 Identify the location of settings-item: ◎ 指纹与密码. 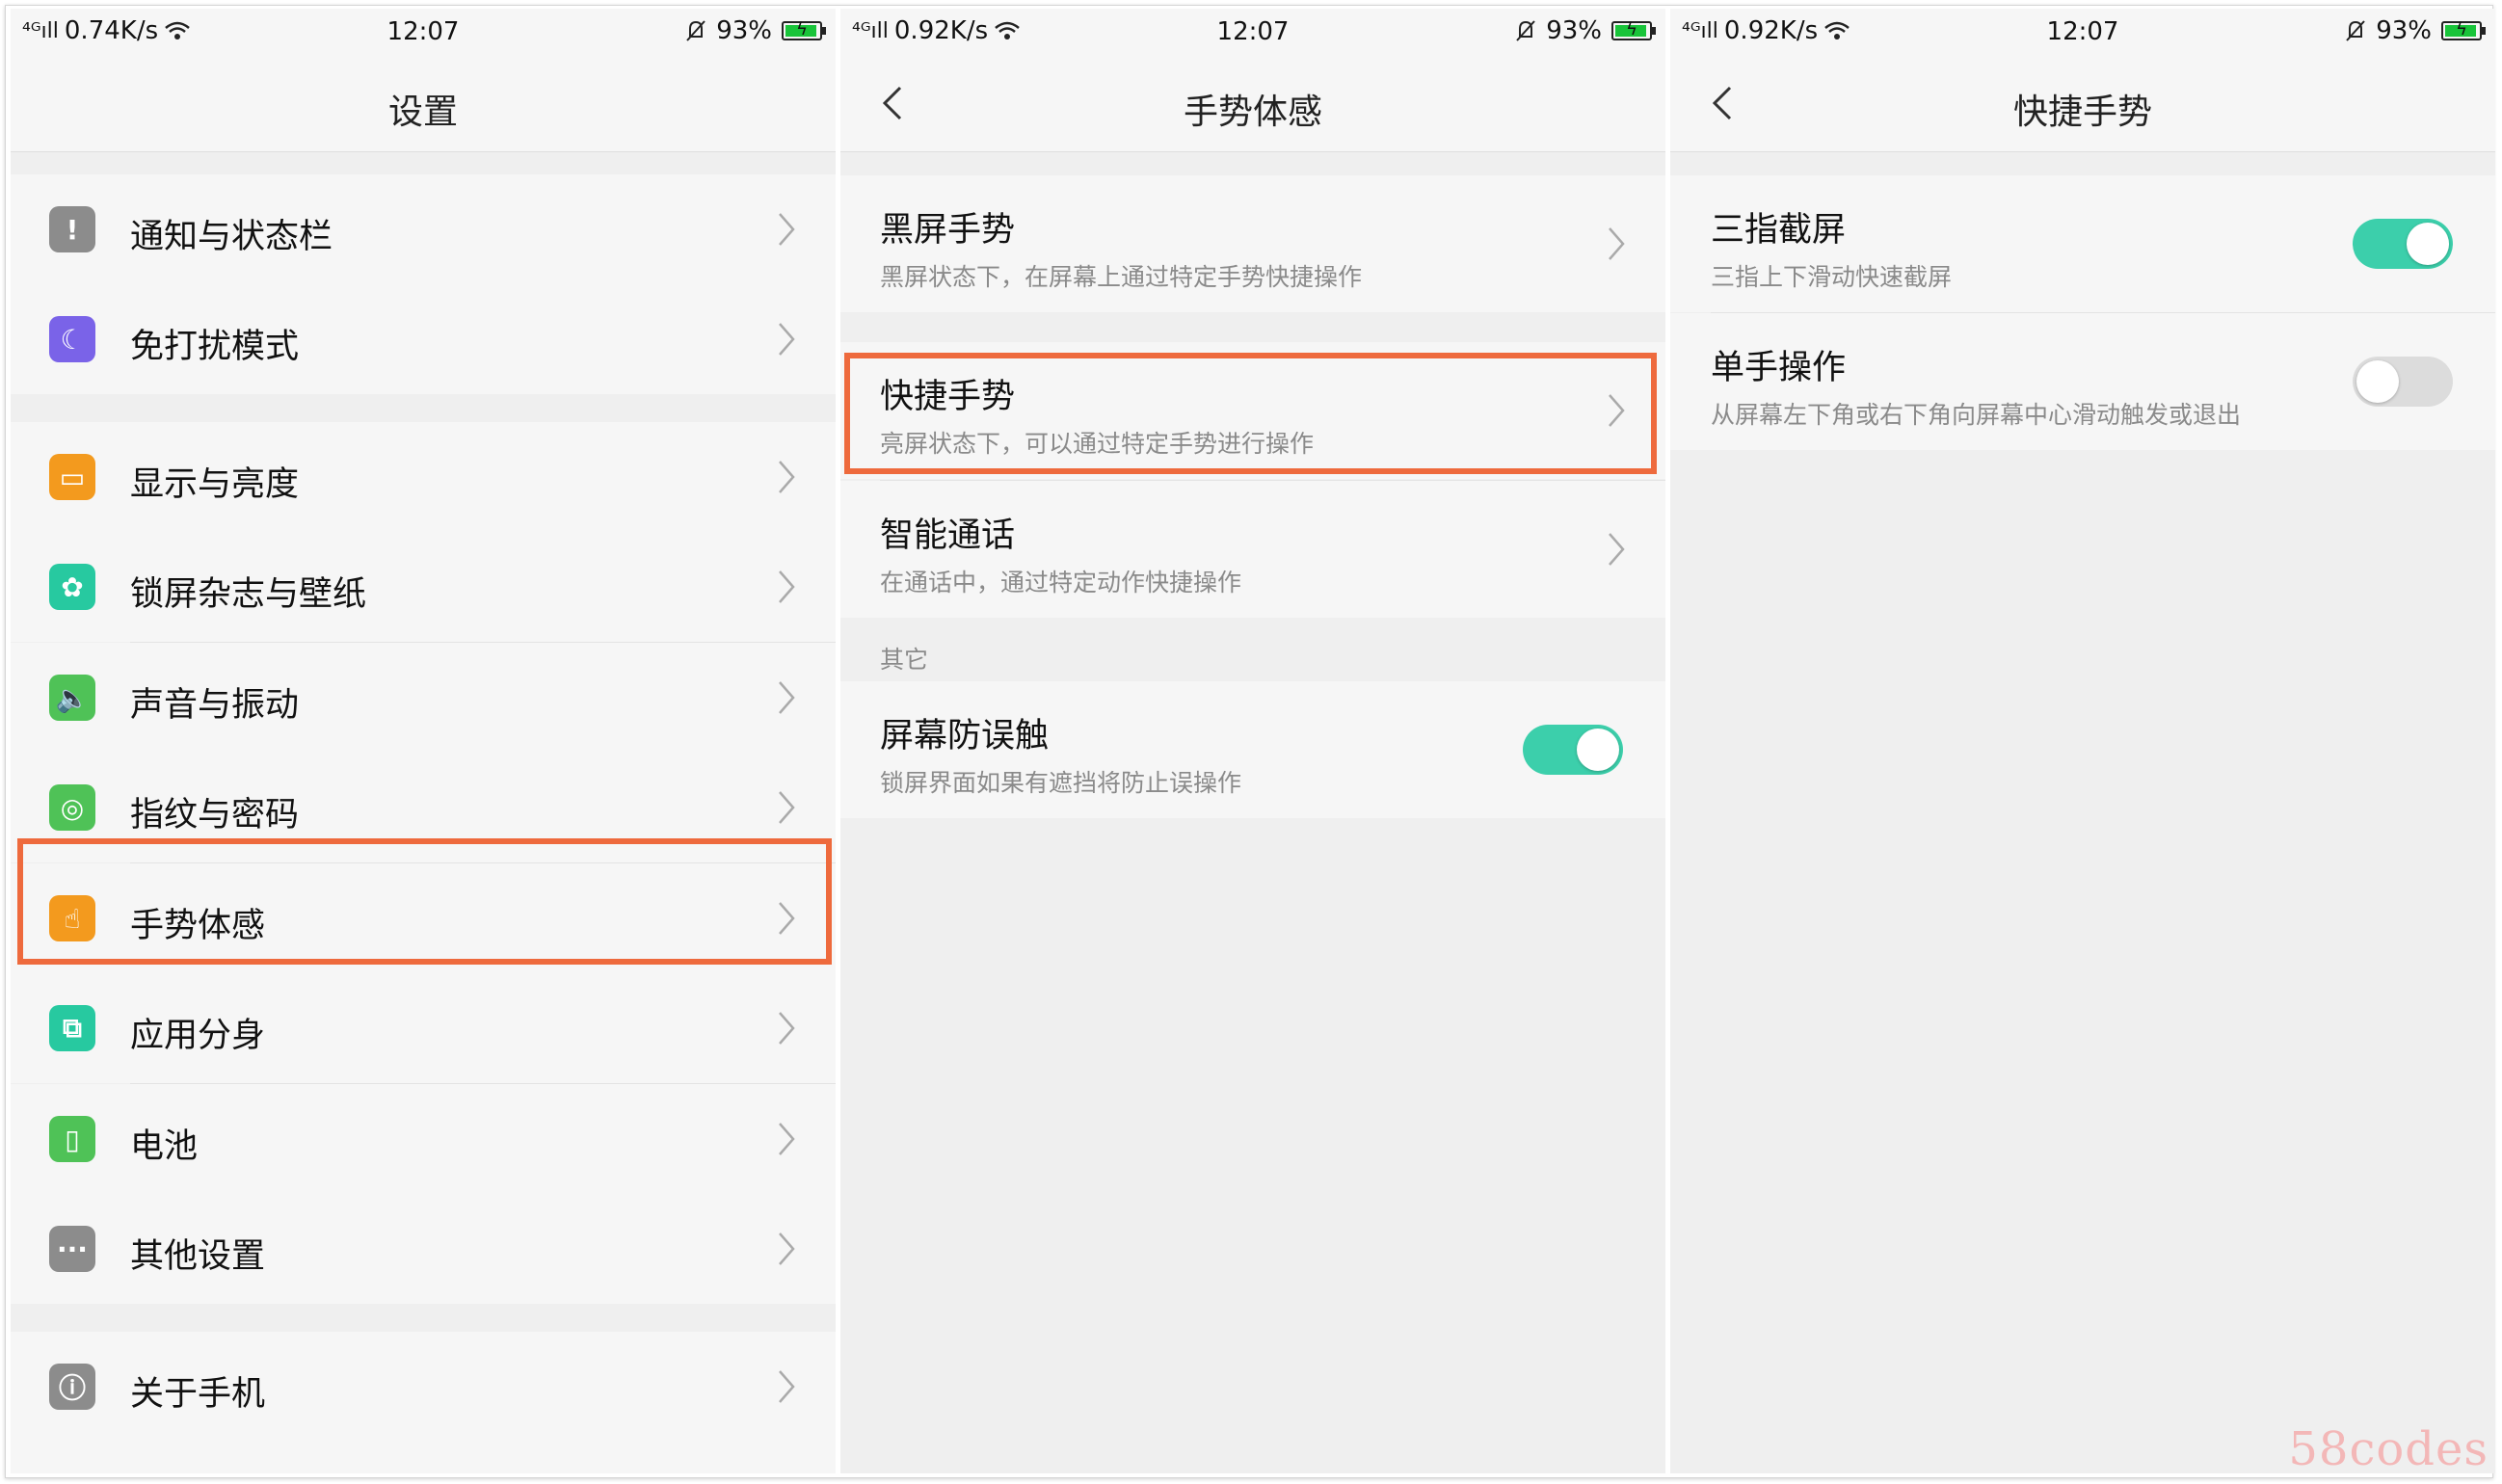
(423, 807).